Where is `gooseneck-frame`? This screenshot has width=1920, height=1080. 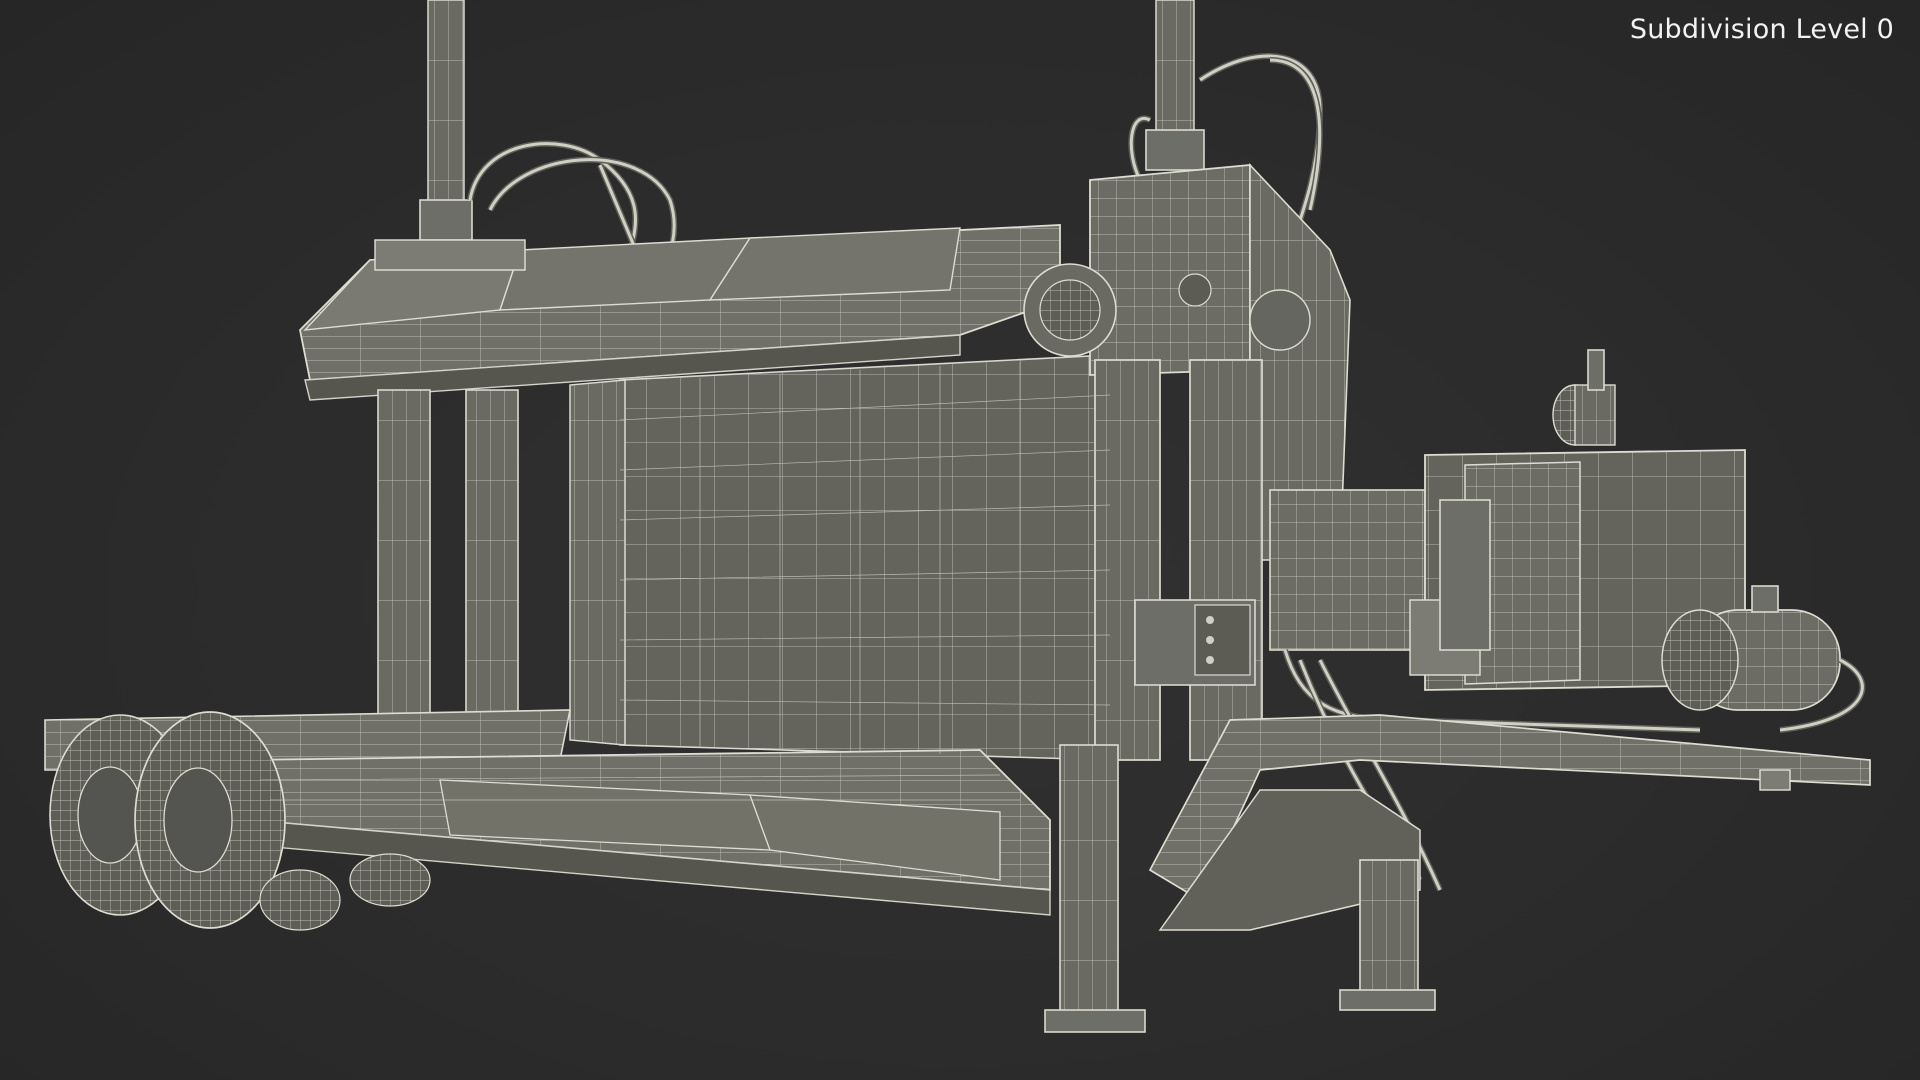
gooseneck-frame is located at coordinates (1509, 822).